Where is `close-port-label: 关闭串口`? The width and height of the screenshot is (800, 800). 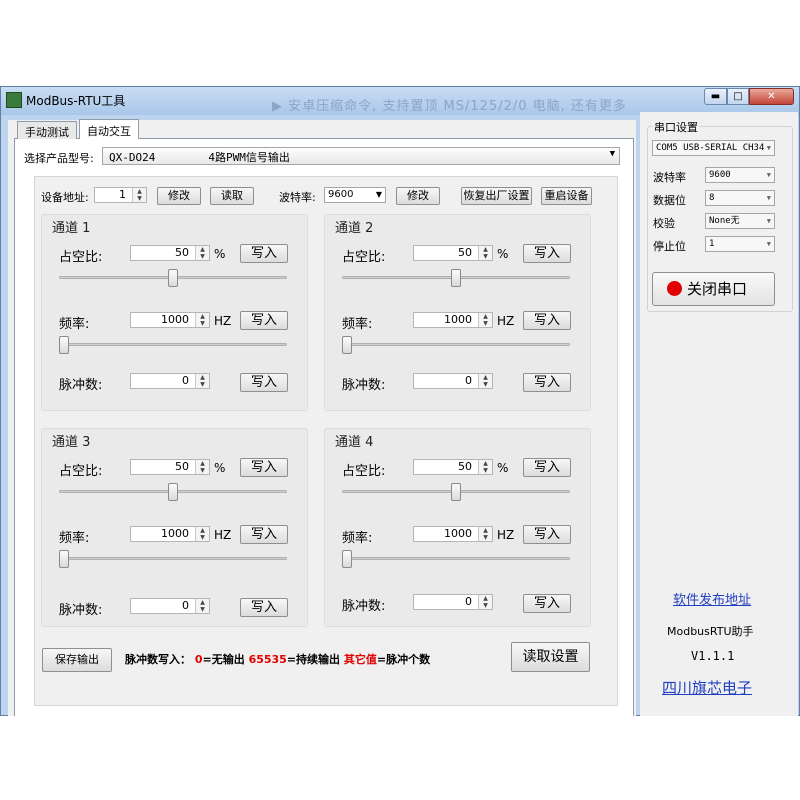 close-port-label: 关闭串口 is located at coordinates (717, 289).